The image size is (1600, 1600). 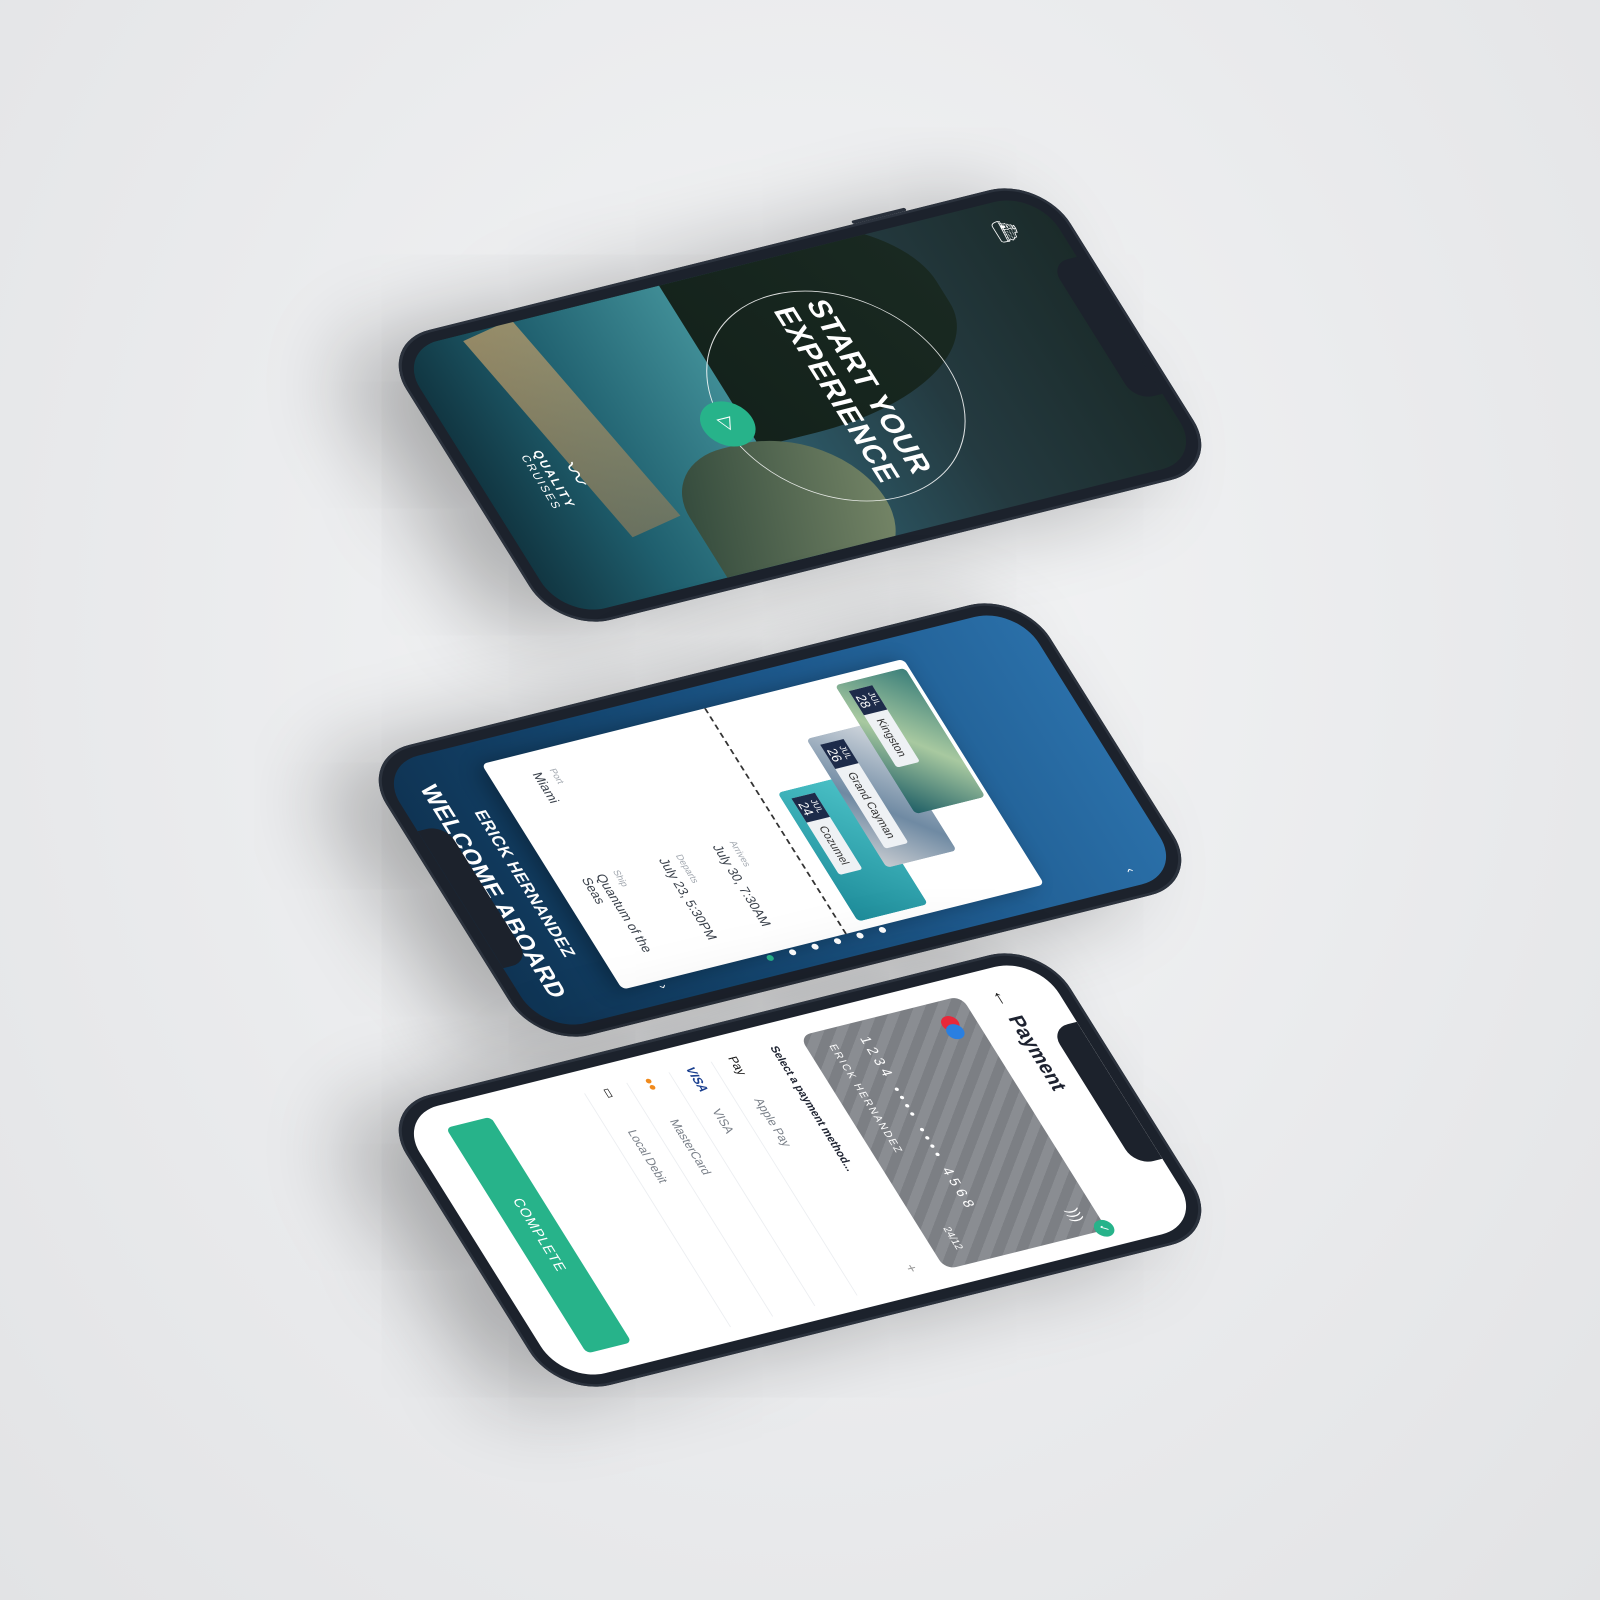 I want to click on contactless-icon: ))), so click(x=1074, y=1215).